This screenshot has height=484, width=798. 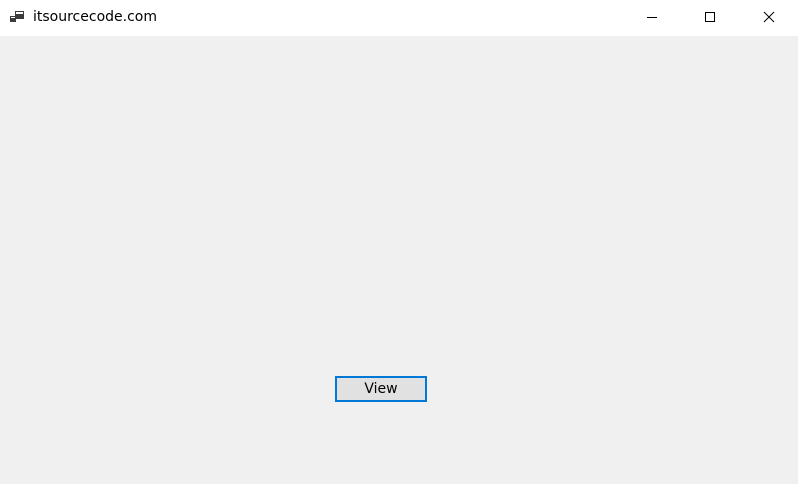 I want to click on minimize-button, so click(x=652, y=17).